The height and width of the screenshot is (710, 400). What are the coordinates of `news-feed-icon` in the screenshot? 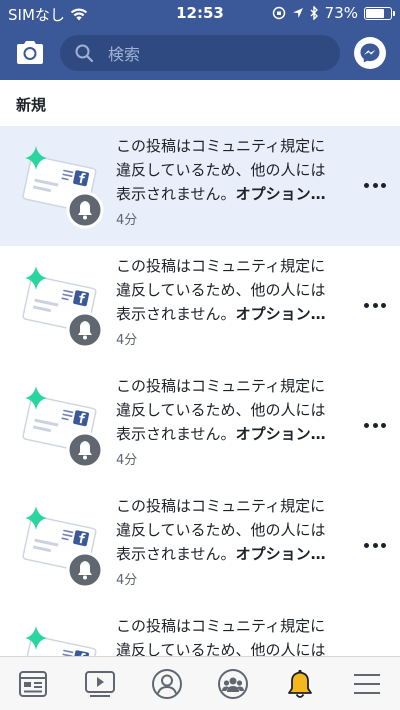 It's located at (33, 683).